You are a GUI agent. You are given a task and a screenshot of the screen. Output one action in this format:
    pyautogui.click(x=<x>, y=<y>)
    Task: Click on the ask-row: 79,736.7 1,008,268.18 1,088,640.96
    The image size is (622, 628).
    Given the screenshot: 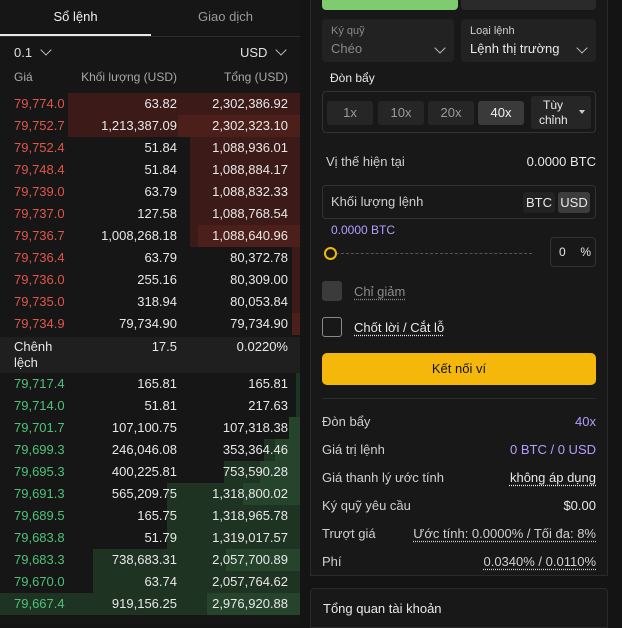 What is the action you would take?
    pyautogui.click(x=150, y=236)
    